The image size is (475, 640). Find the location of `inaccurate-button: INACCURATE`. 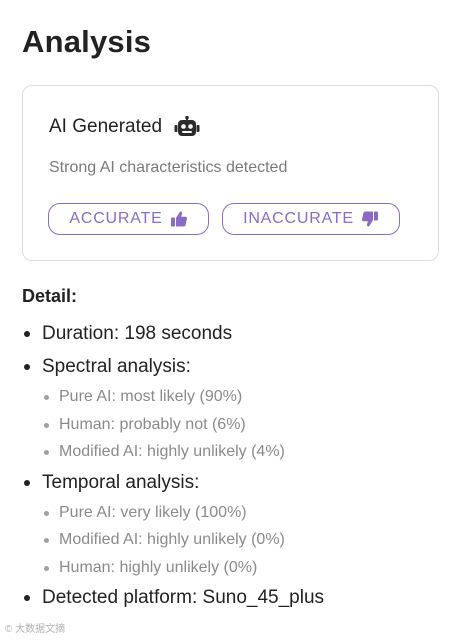

inaccurate-button: INACCURATE is located at coordinates (311, 219).